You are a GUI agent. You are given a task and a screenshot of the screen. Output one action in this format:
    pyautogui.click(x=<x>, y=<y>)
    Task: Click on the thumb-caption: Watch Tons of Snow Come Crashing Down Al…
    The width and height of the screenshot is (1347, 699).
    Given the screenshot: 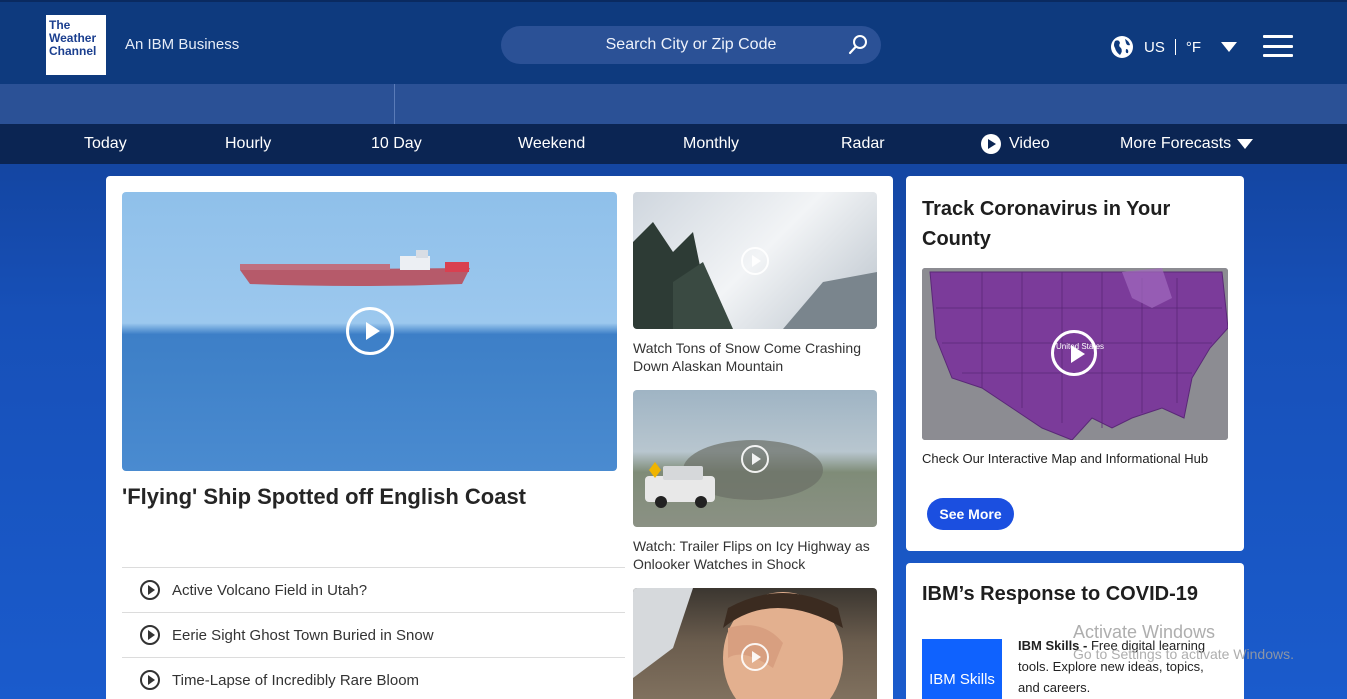 What is the action you would take?
    pyautogui.click(x=758, y=357)
    